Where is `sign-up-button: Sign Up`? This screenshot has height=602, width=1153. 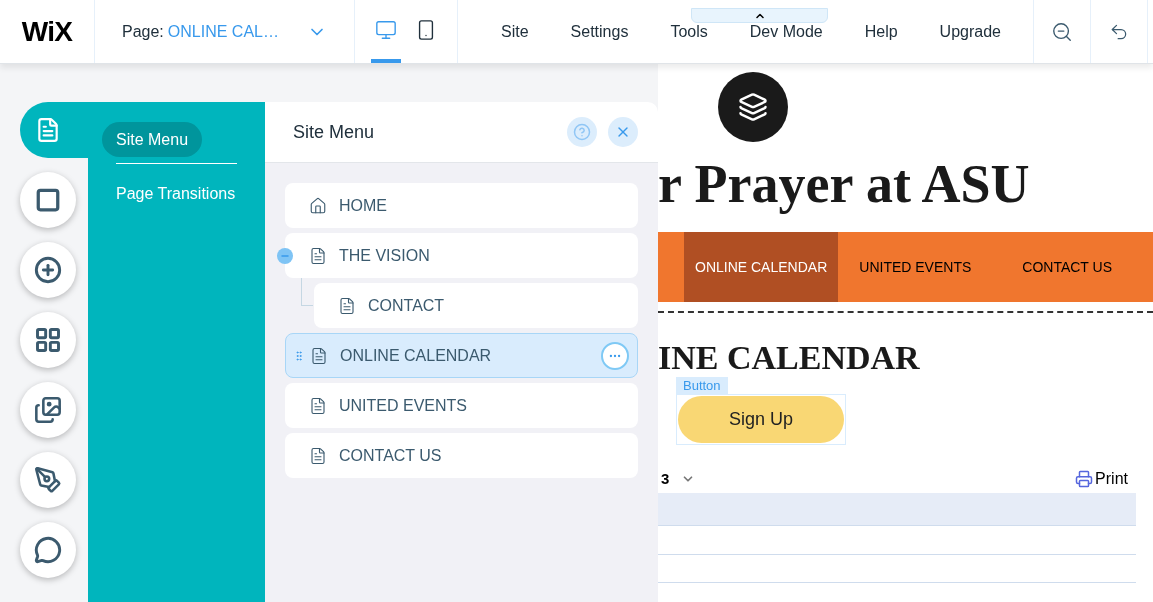 sign-up-button: Sign Up is located at coordinates (761, 419).